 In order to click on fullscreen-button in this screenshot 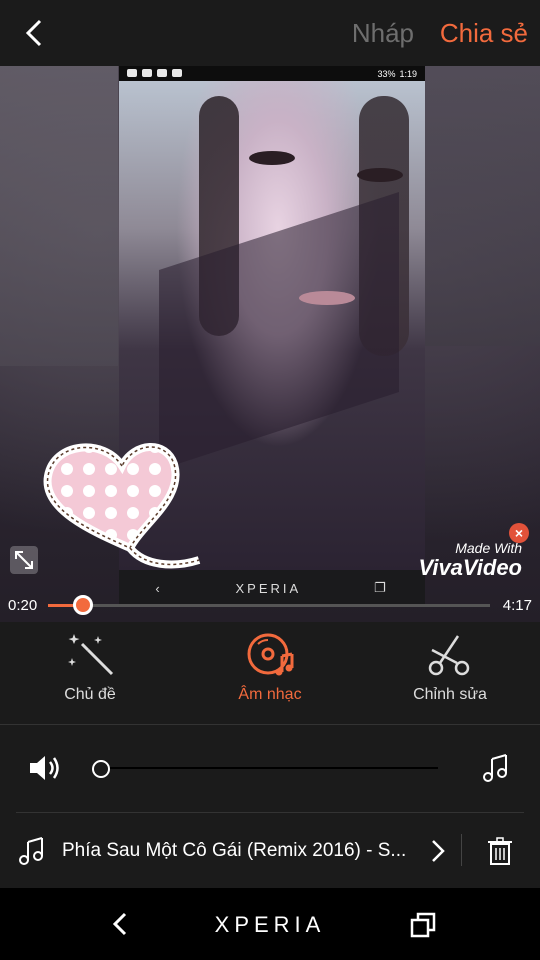, I will do `click(24, 560)`.